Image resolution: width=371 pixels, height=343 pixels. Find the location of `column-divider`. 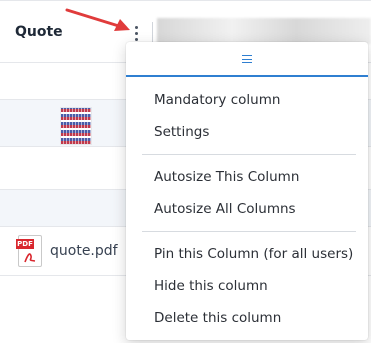

column-divider is located at coordinates (152, 33).